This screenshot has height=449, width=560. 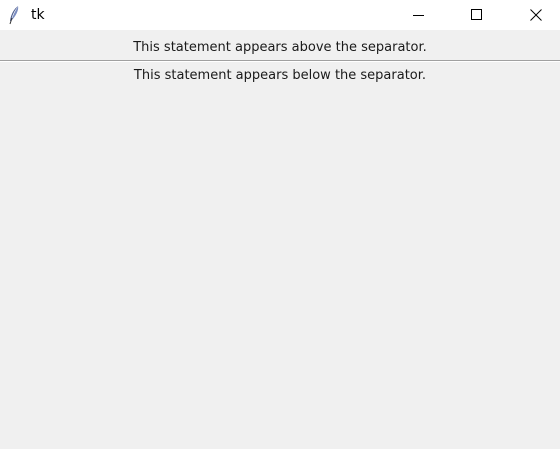 What do you see at coordinates (280, 61) in the screenshot?
I see `horizontal-separator` at bounding box center [280, 61].